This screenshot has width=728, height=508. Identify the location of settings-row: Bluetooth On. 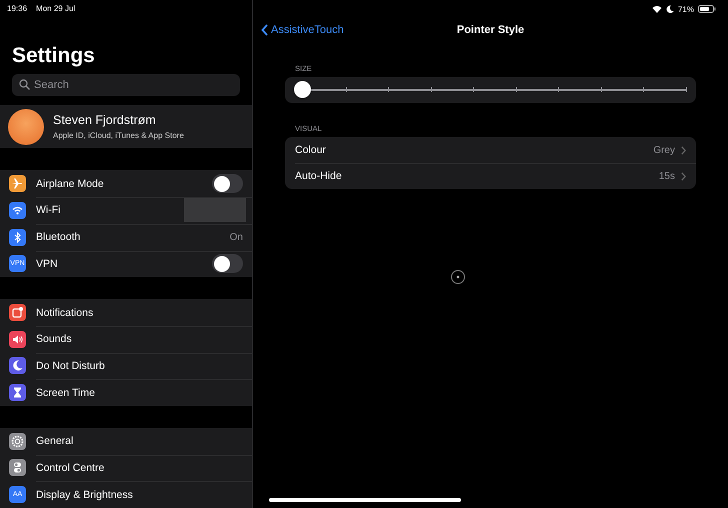
(126, 237).